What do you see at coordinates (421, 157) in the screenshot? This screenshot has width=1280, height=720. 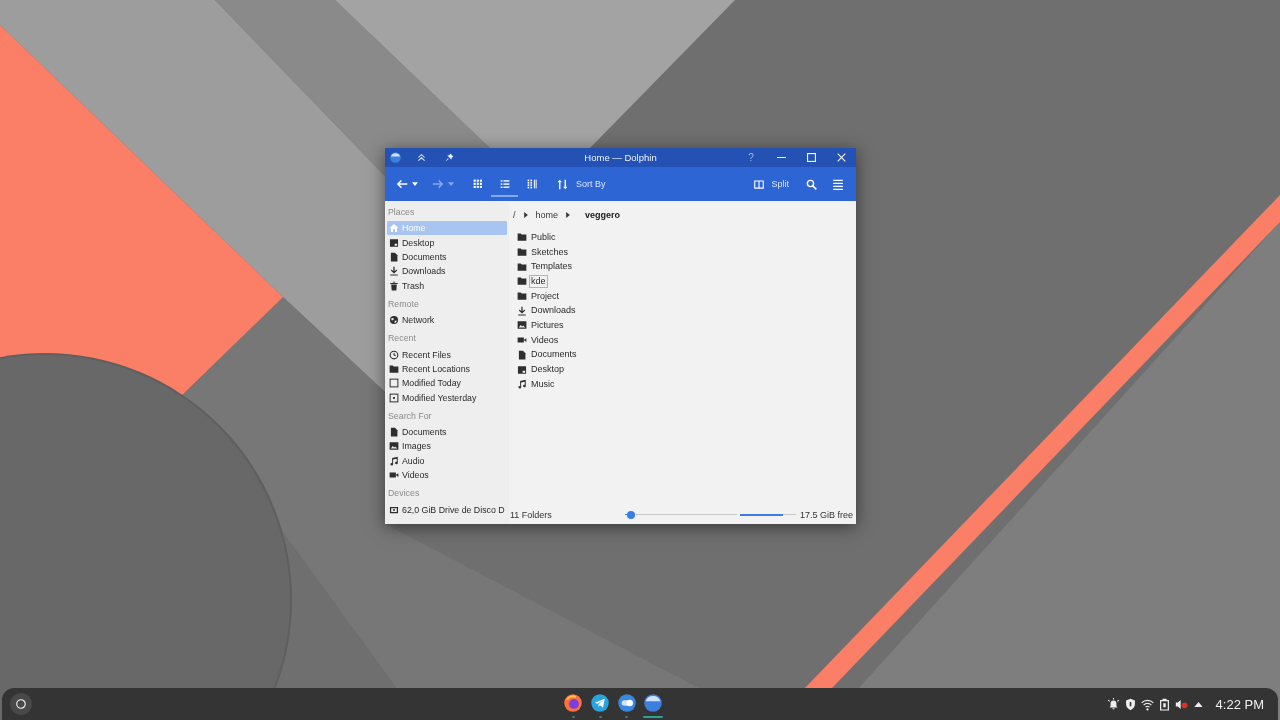 I see `double-chevron-icon` at bounding box center [421, 157].